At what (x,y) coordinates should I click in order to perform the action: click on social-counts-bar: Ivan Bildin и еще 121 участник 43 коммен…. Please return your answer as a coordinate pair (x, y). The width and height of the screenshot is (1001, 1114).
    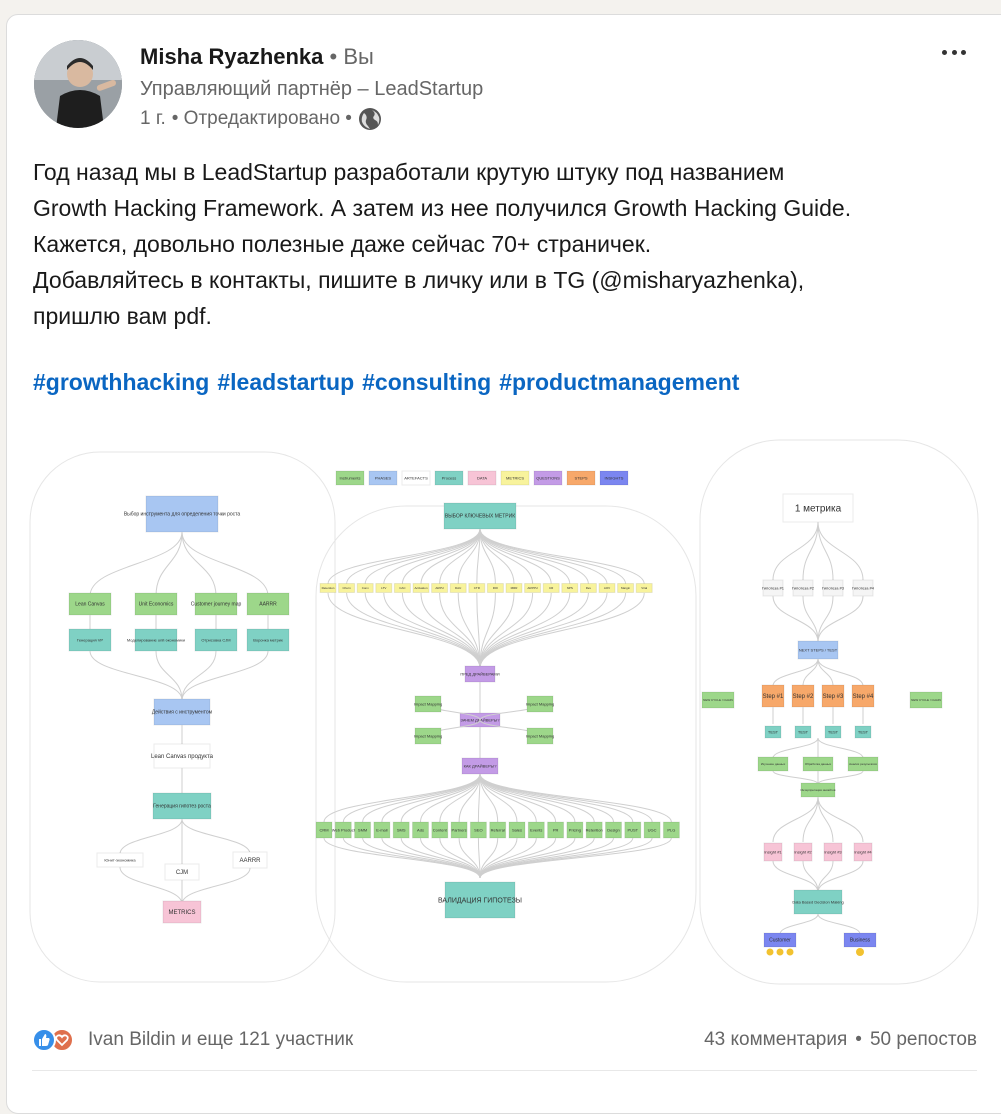
    Looking at the image, I should click on (504, 1040).